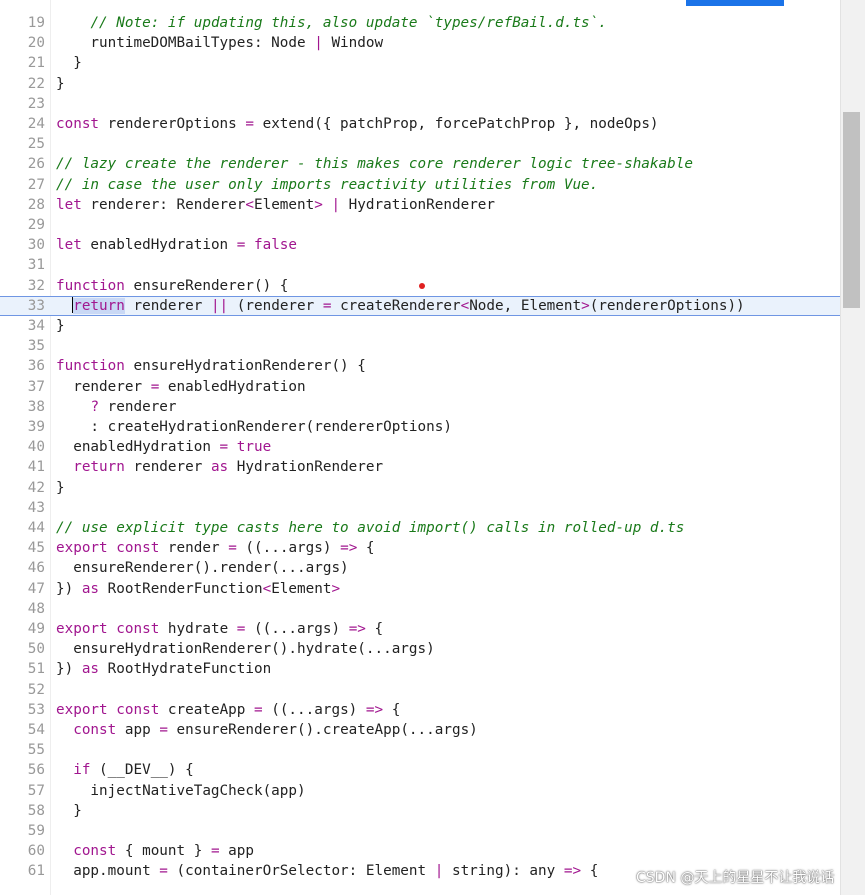 The width and height of the screenshot is (865, 895). What do you see at coordinates (36, 164) in the screenshot?
I see `line-number: 26` at bounding box center [36, 164].